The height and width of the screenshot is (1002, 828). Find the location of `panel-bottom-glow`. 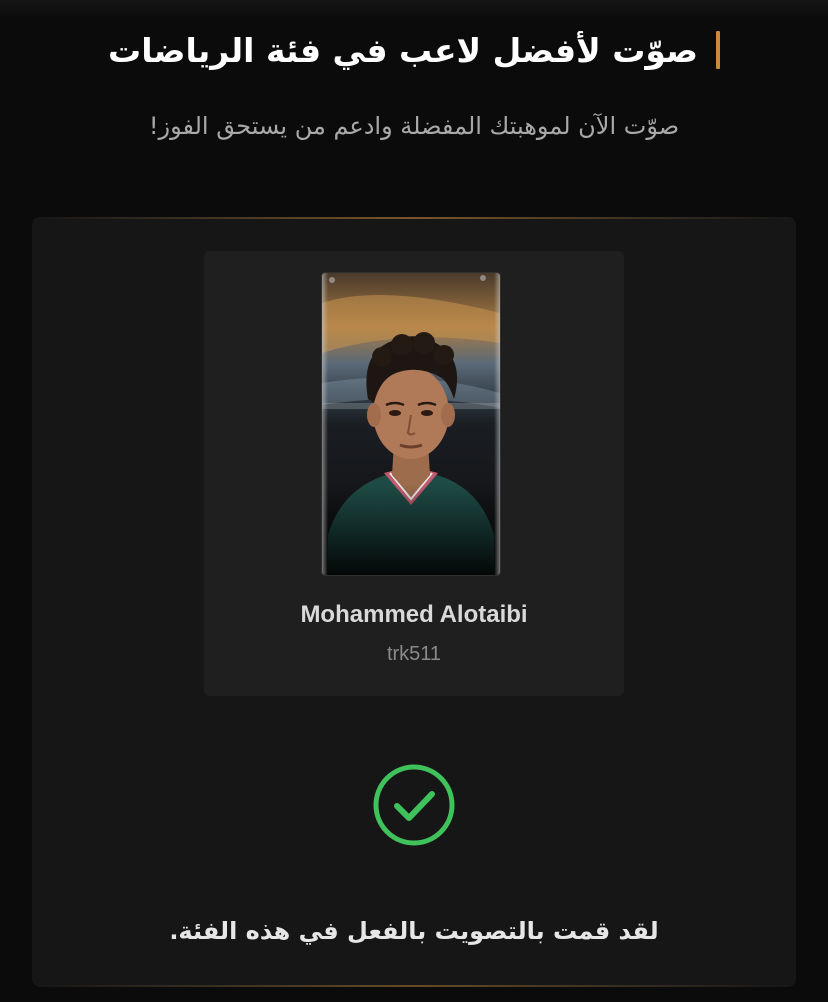

panel-bottom-glow is located at coordinates (414, 986).